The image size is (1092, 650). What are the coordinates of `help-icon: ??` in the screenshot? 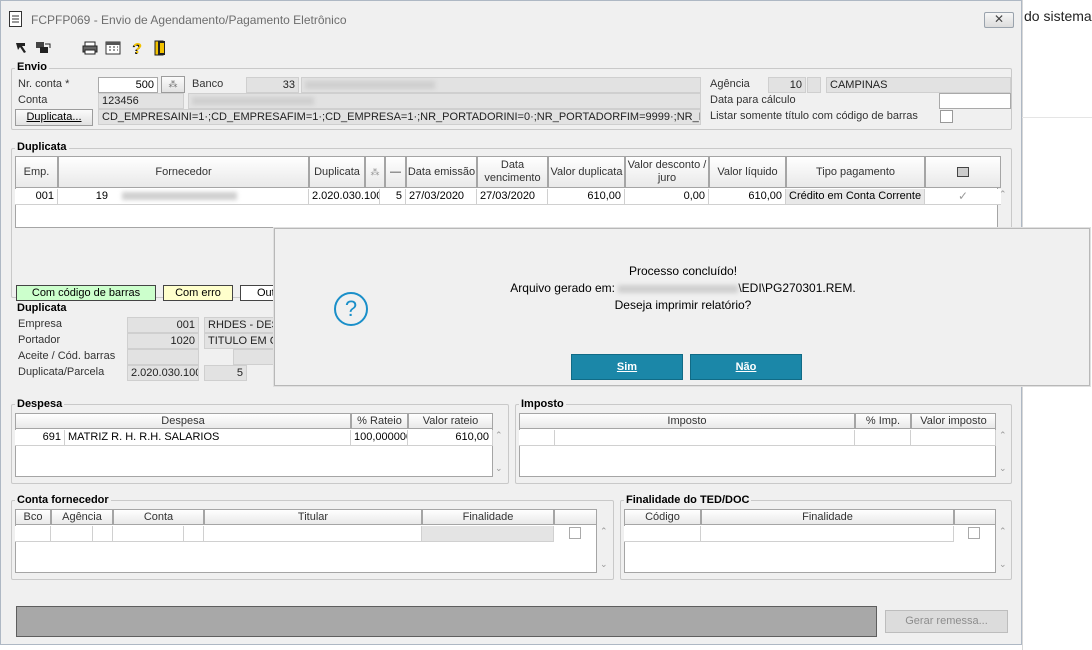 It's located at (137, 48).